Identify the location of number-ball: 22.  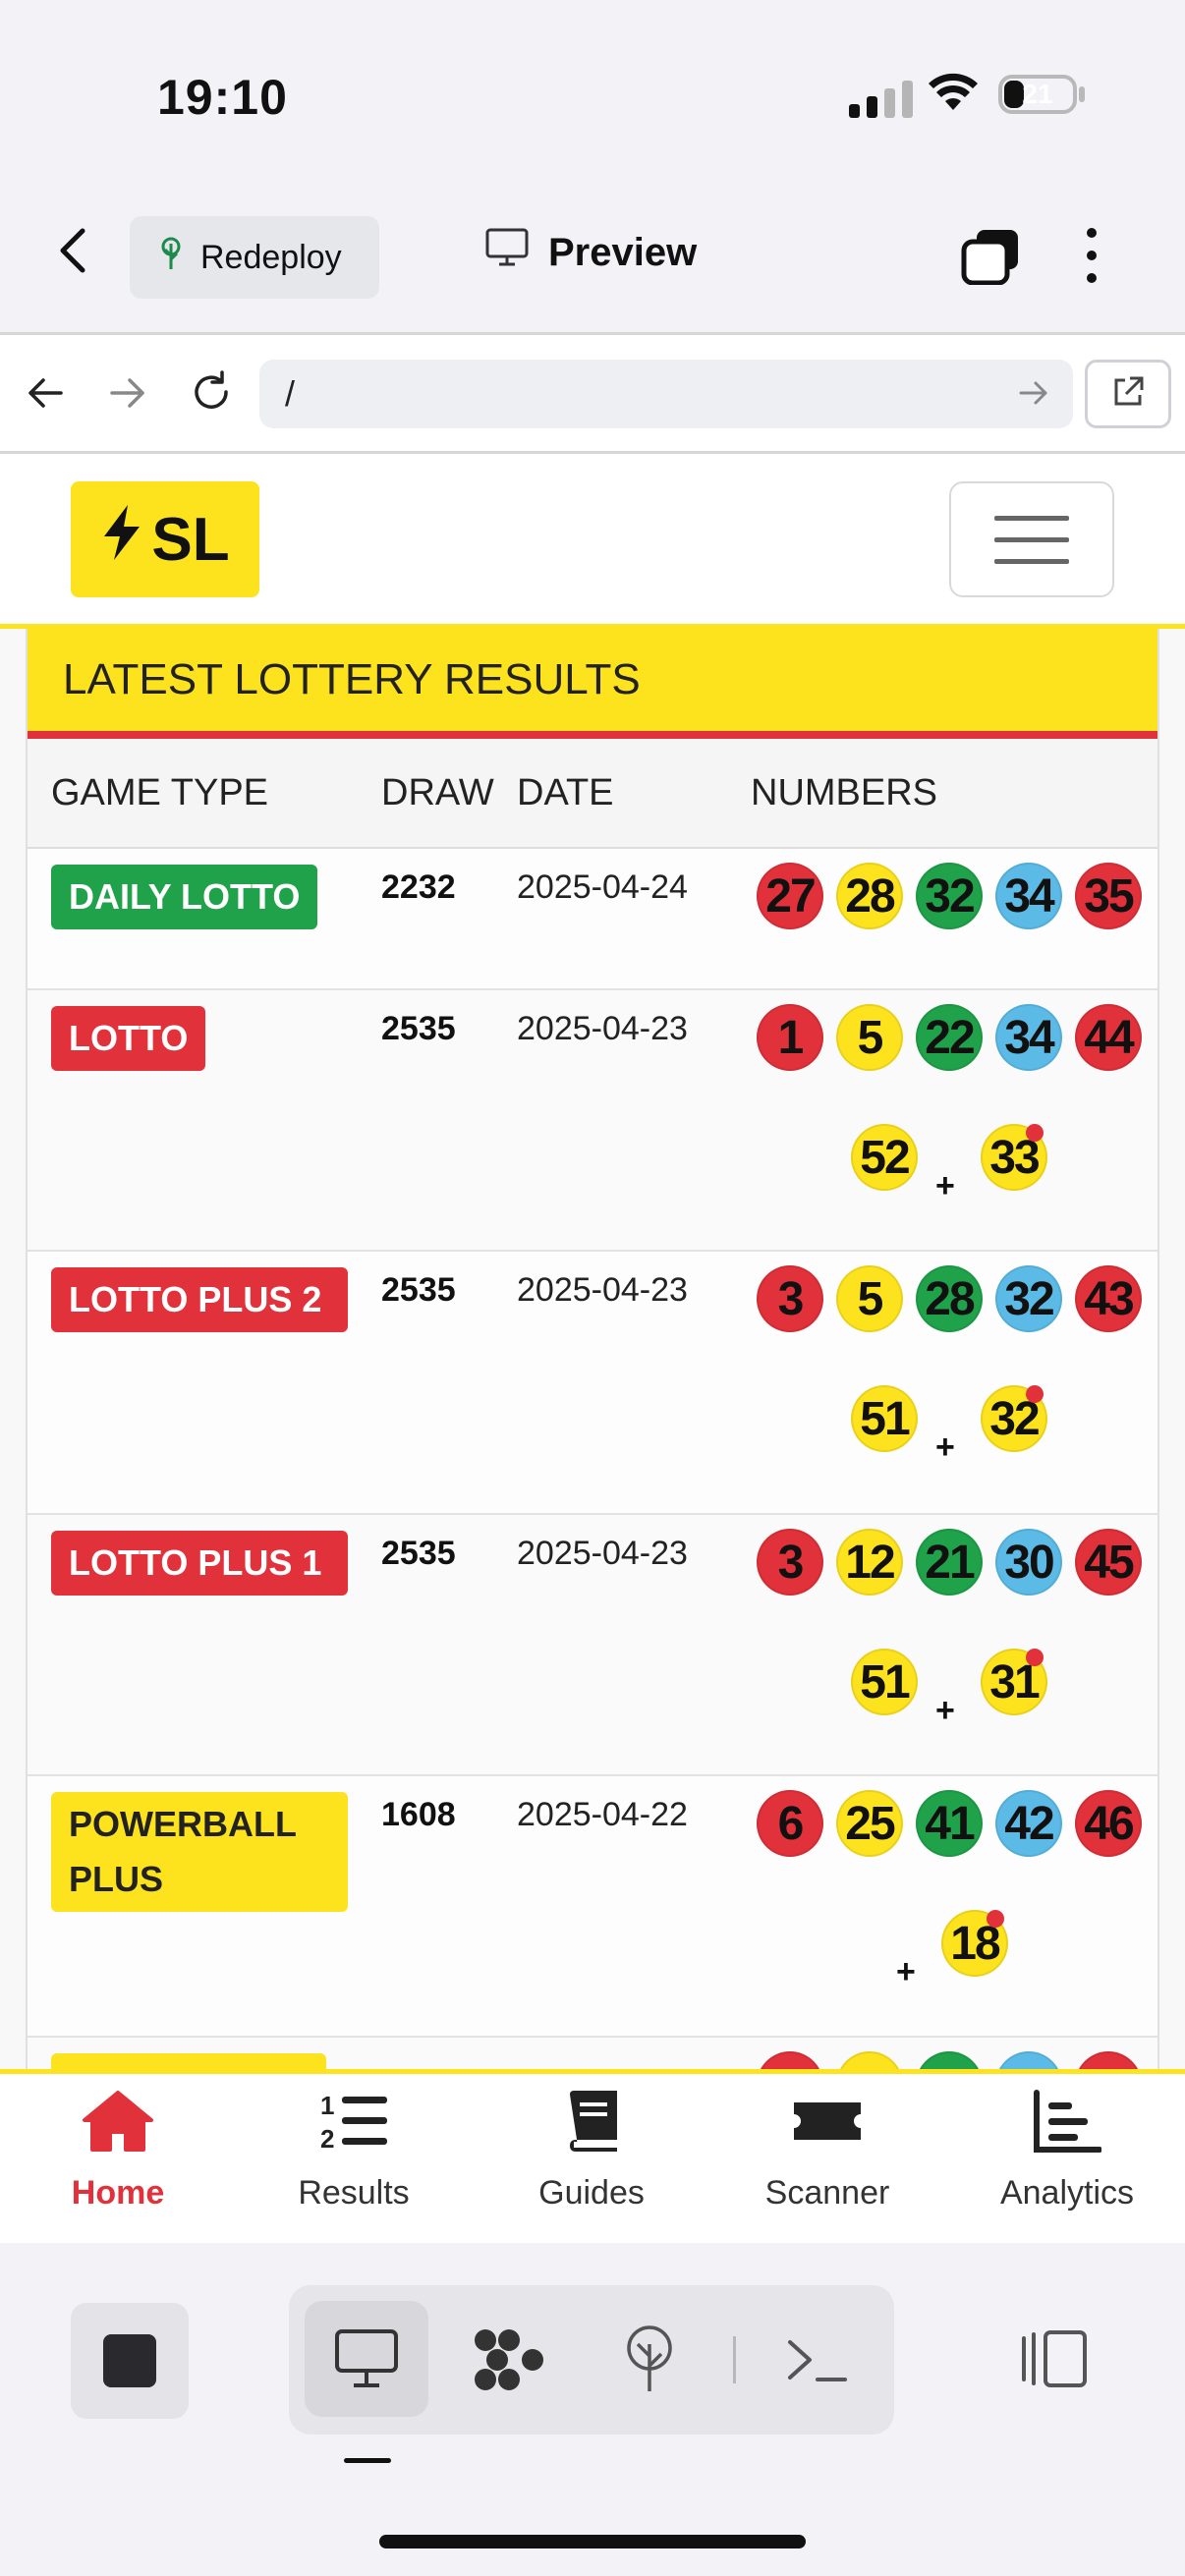
(950, 1037).